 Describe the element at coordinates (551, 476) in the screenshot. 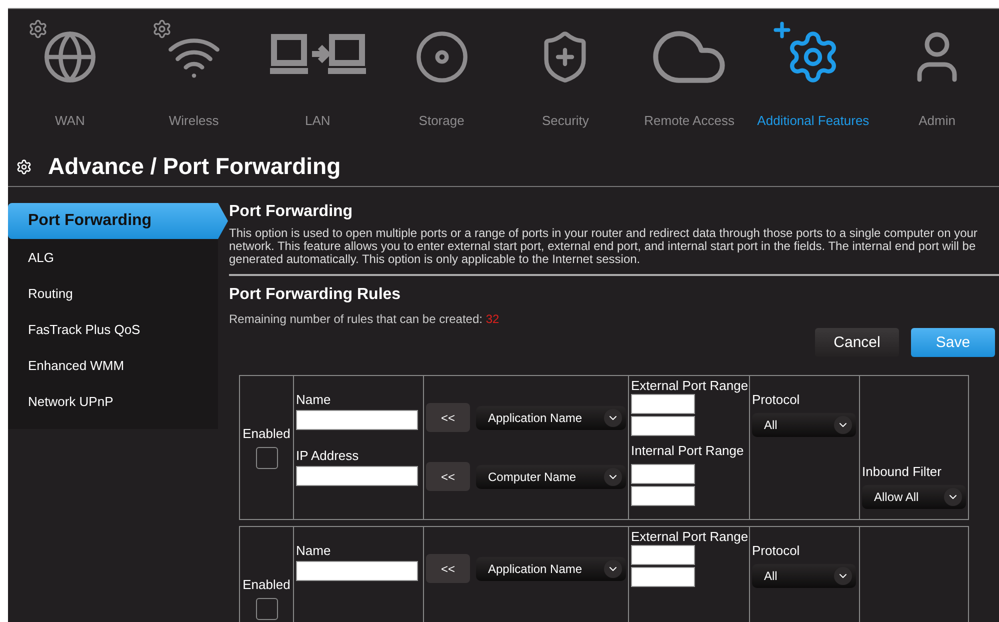

I see `dropdown: Computer Name` at that location.